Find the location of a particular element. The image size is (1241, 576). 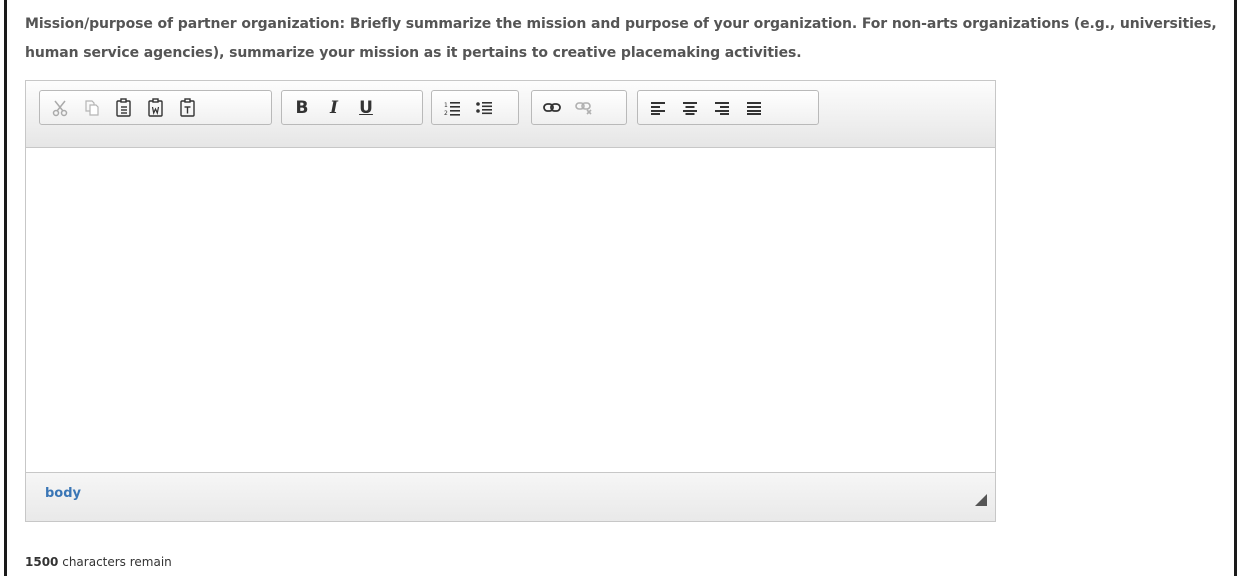

list-group: 1 2 is located at coordinates (475, 107).